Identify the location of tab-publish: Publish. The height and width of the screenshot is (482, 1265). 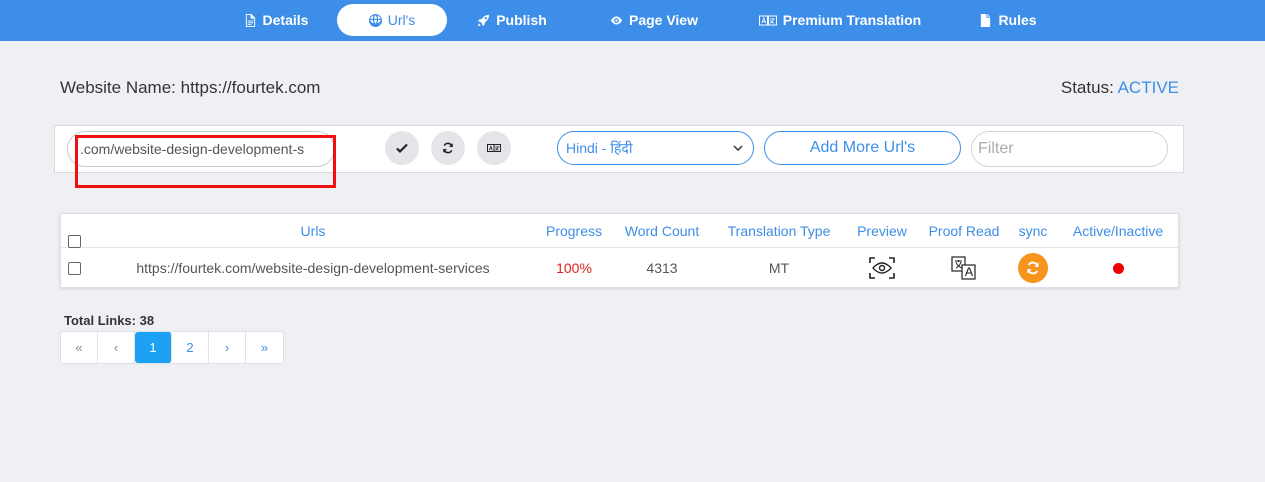
(512, 20).